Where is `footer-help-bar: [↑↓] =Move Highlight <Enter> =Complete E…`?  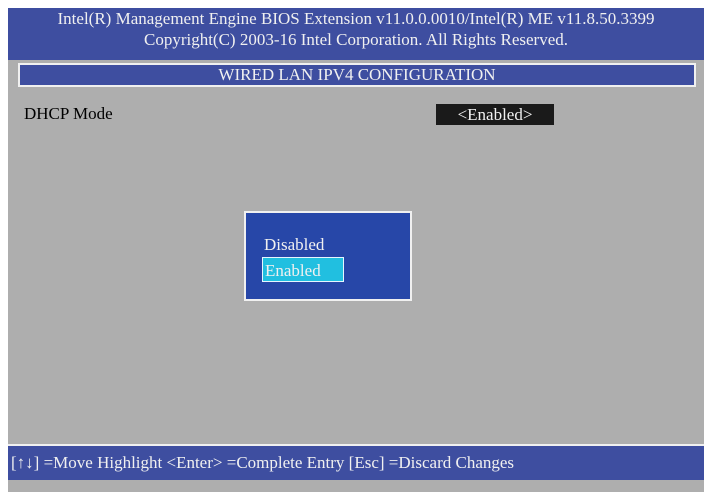
footer-help-bar: [↑↓] =Move Highlight <Enter> =Complete E… is located at coordinates (356, 462).